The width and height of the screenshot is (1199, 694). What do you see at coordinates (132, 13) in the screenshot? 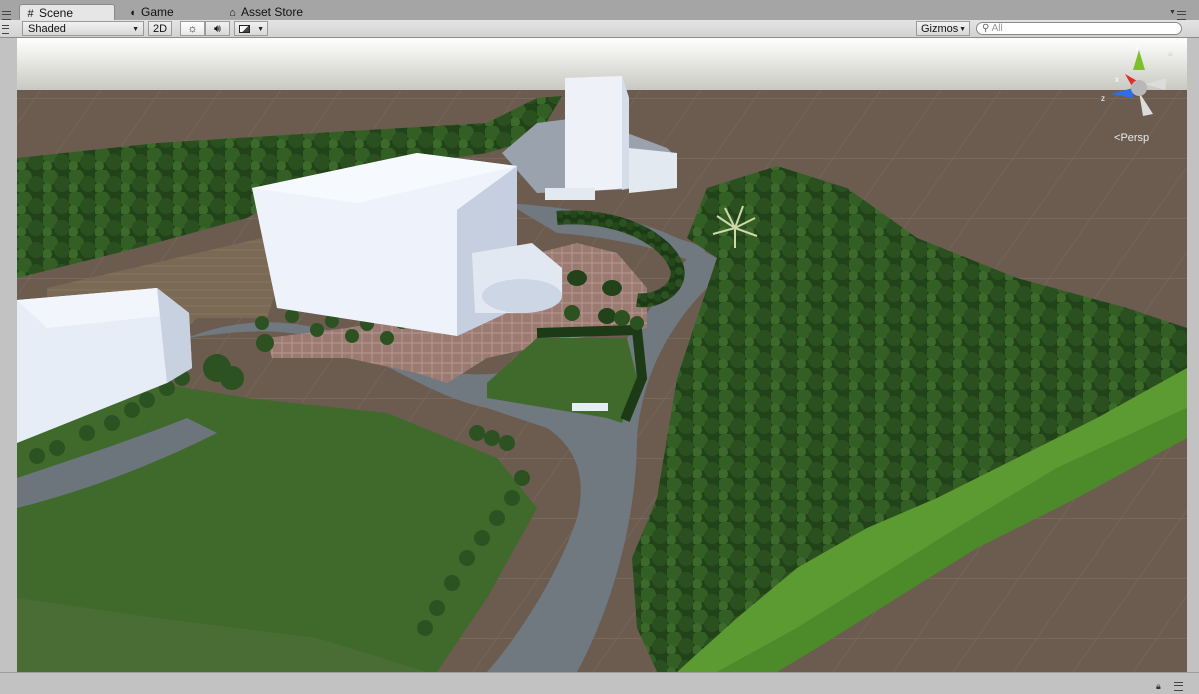
I see `pacman-icon: ◖` at bounding box center [132, 13].